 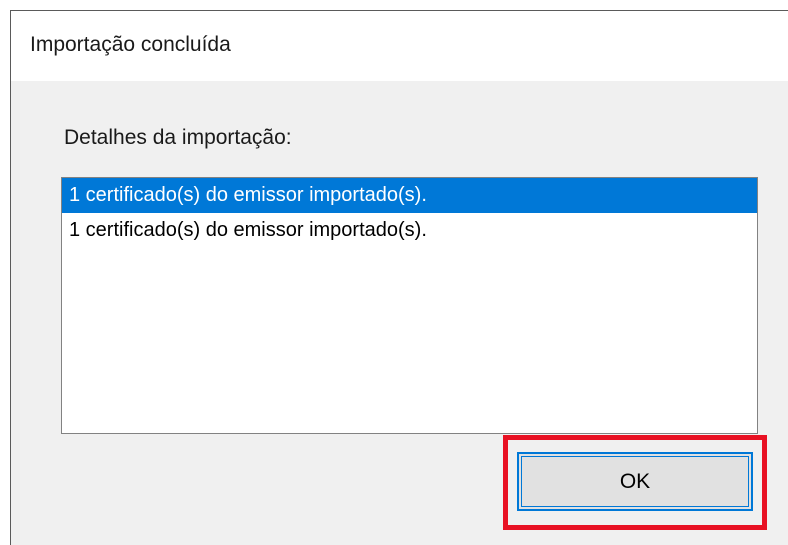 What do you see at coordinates (130, 44) in the screenshot?
I see `dialog-title: Importação concluída` at bounding box center [130, 44].